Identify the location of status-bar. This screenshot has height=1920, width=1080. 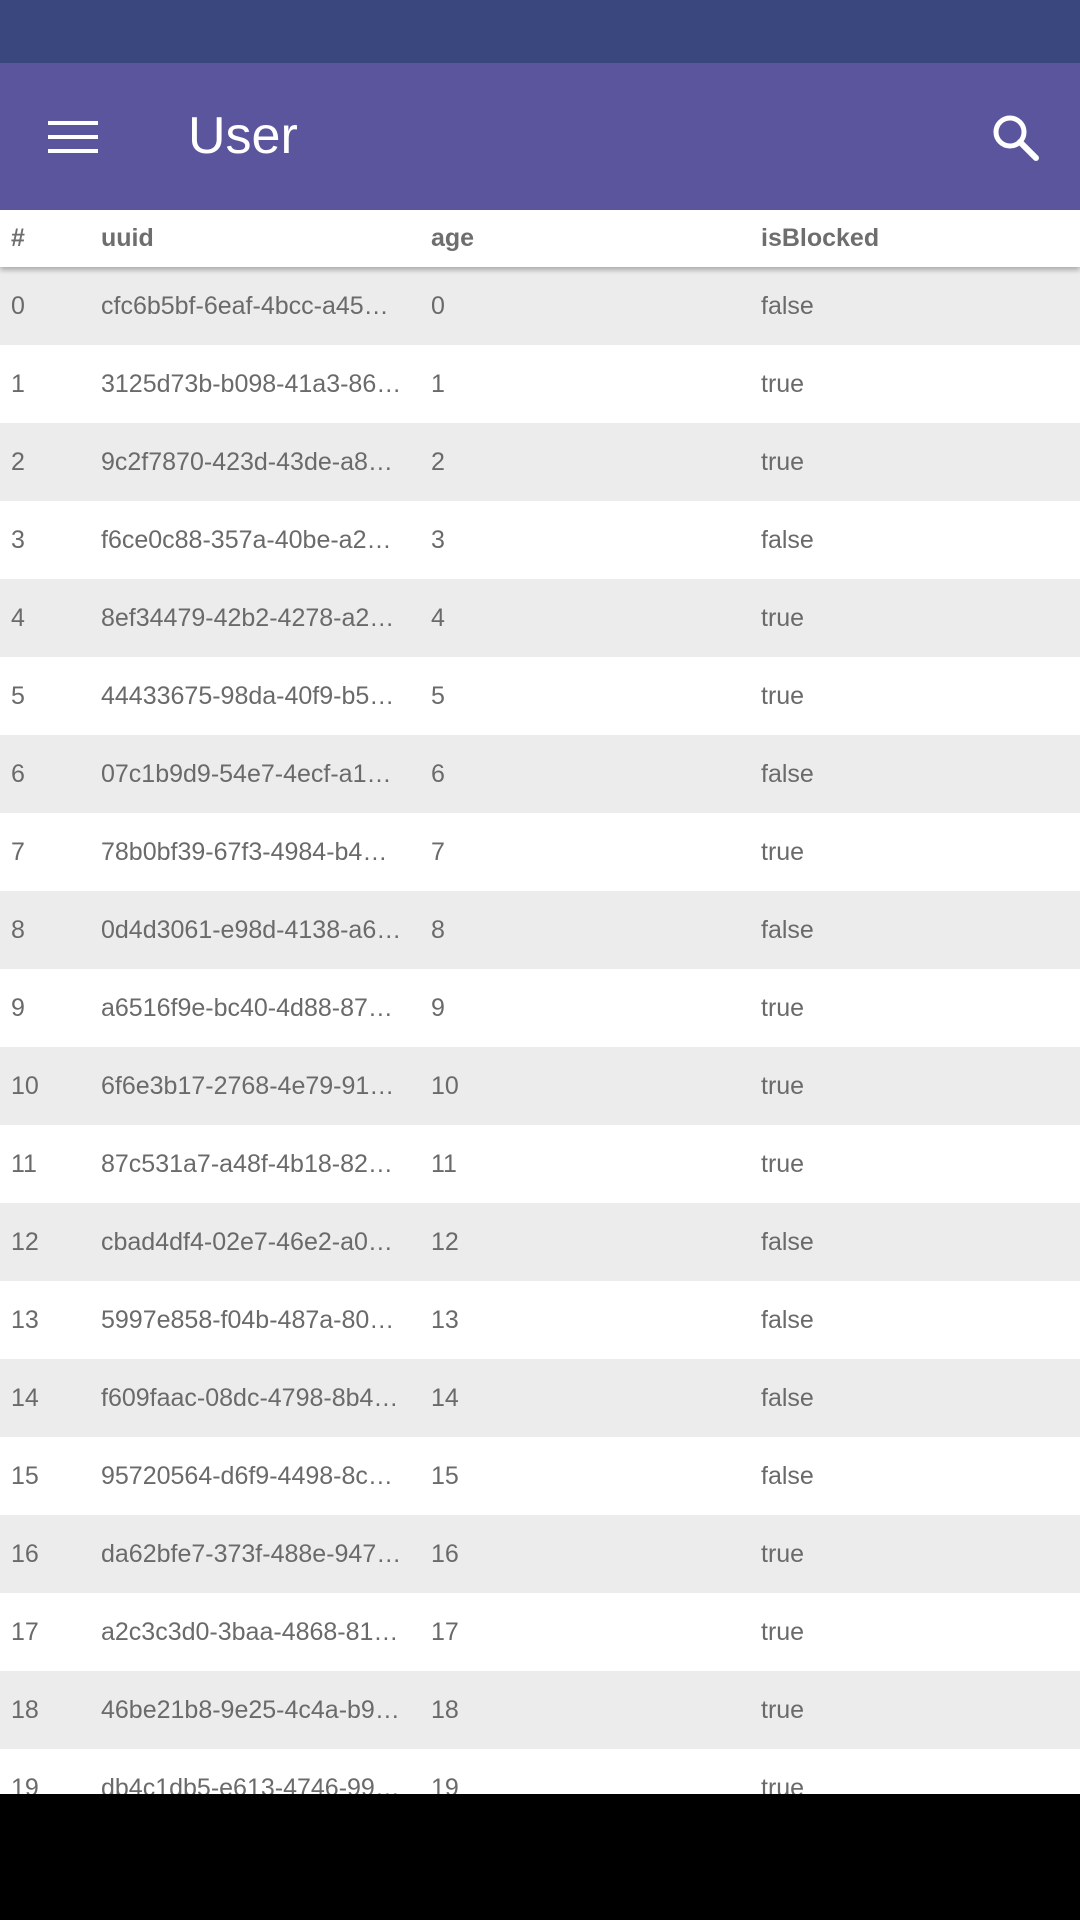
(540, 31).